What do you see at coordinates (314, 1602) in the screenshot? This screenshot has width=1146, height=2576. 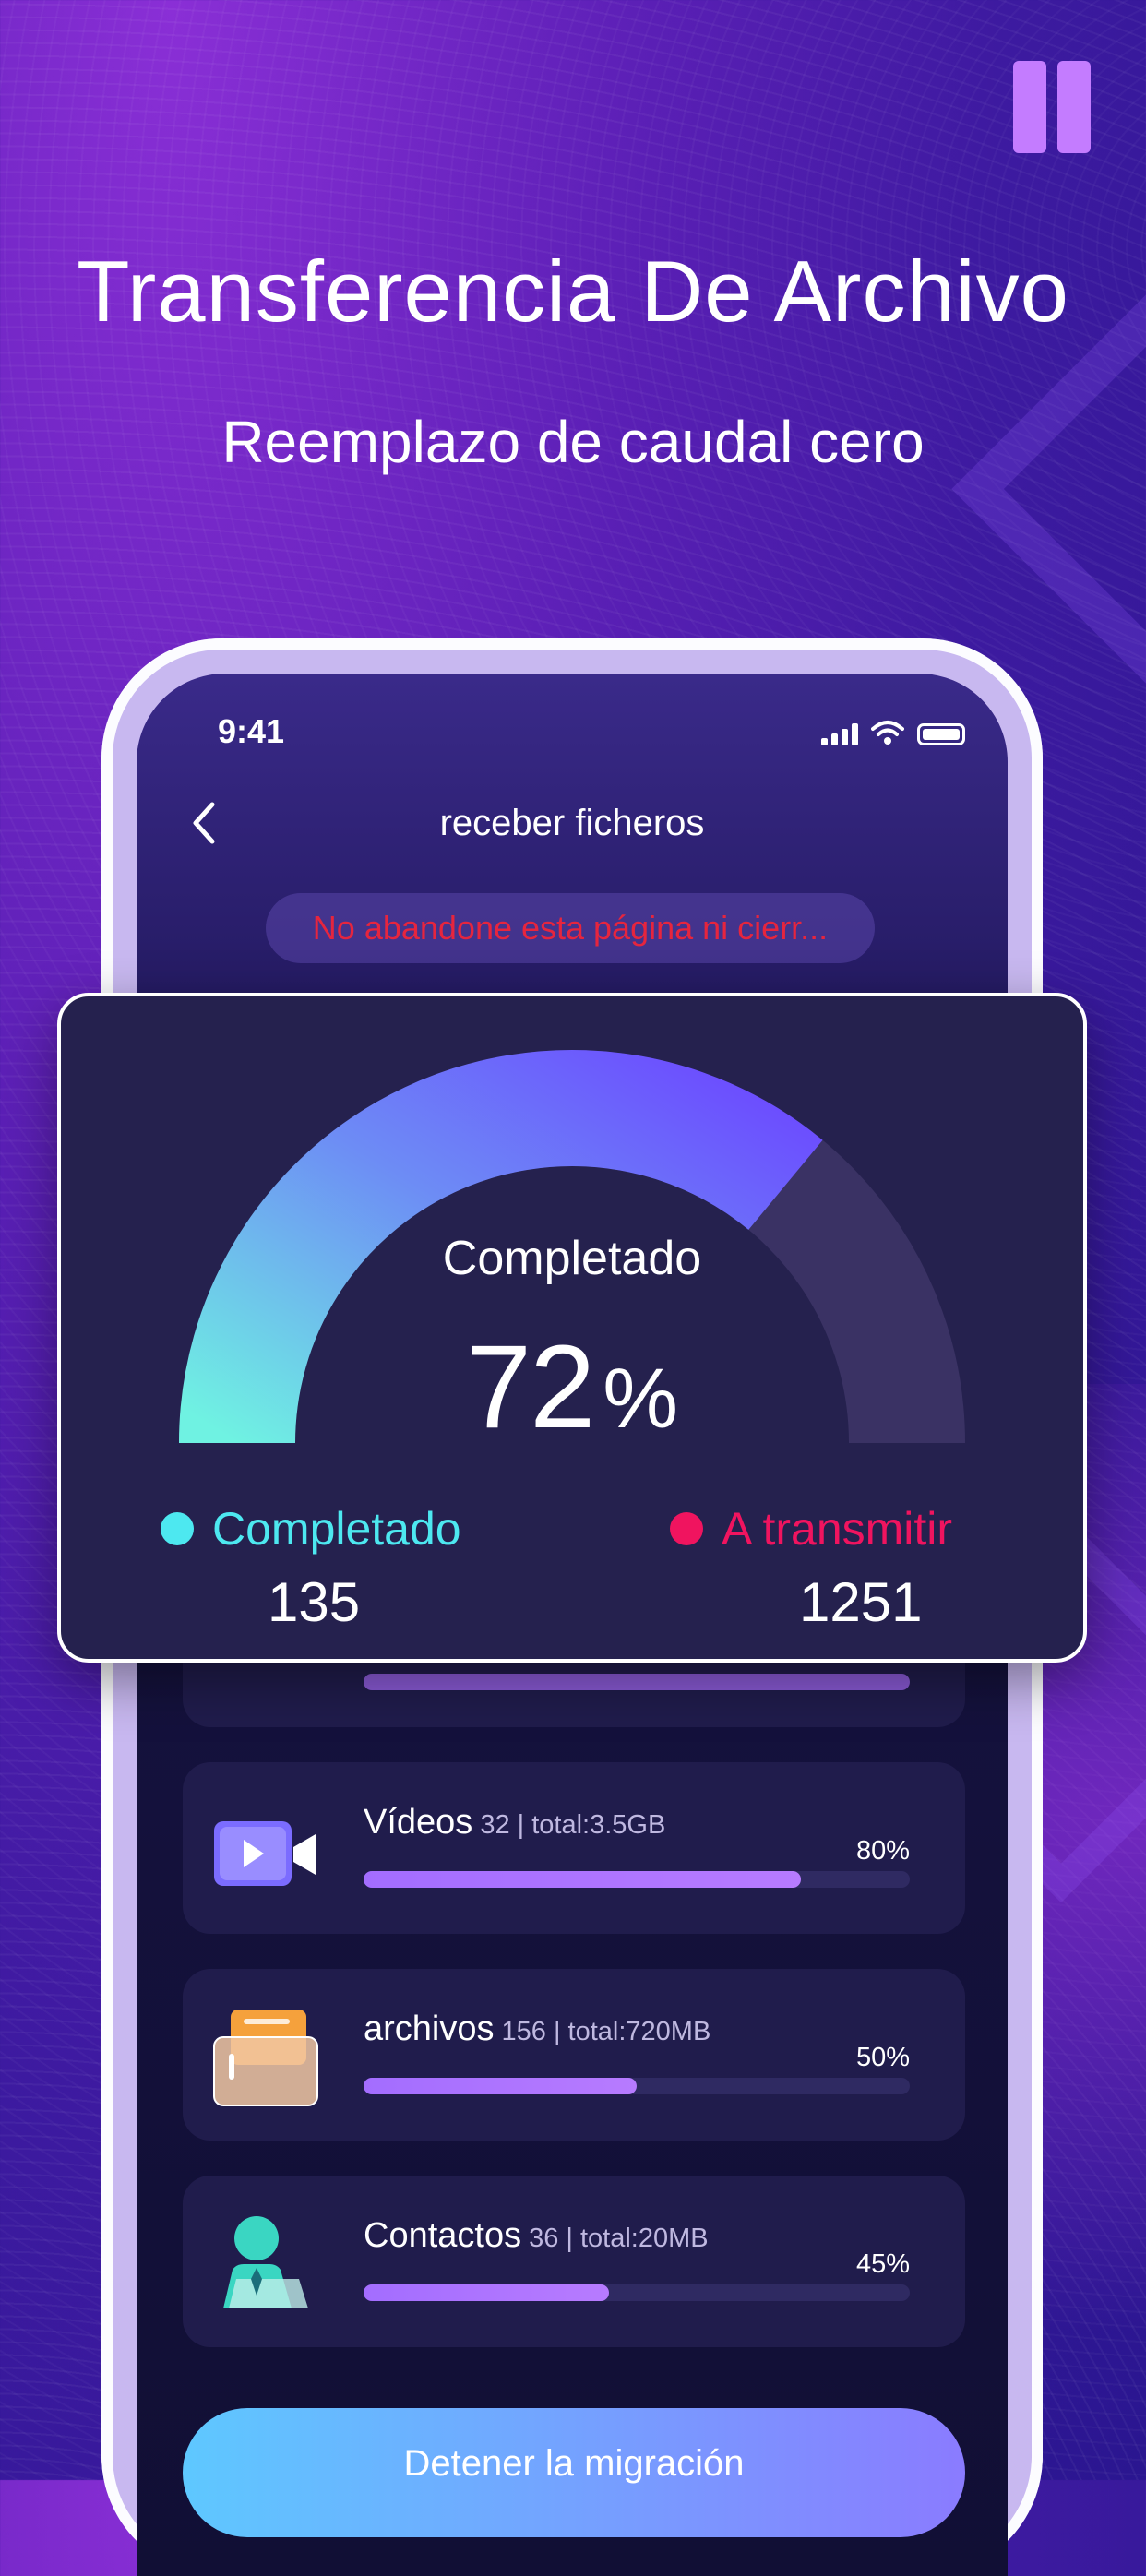 I see `completed-count: 135` at bounding box center [314, 1602].